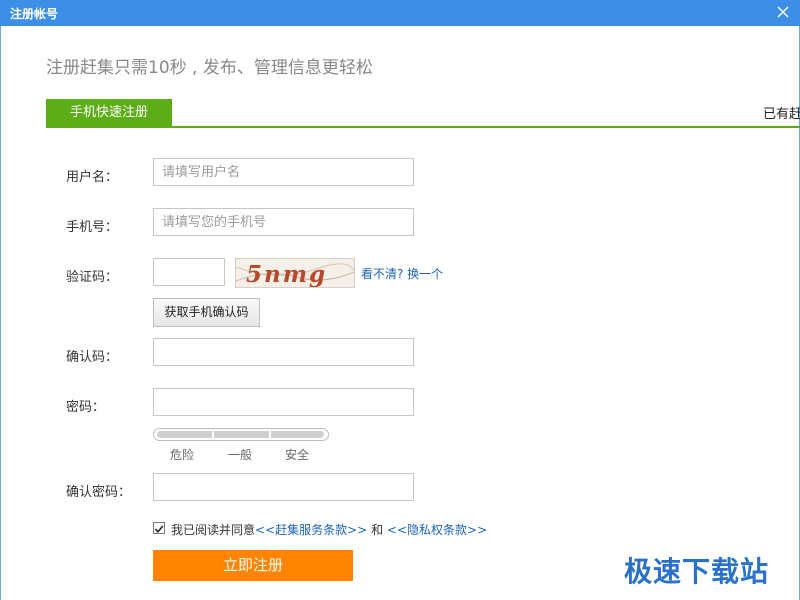 This screenshot has height=600, width=800. Describe the element at coordinates (297, 434) in the screenshot. I see `strength-segment-strong` at that location.